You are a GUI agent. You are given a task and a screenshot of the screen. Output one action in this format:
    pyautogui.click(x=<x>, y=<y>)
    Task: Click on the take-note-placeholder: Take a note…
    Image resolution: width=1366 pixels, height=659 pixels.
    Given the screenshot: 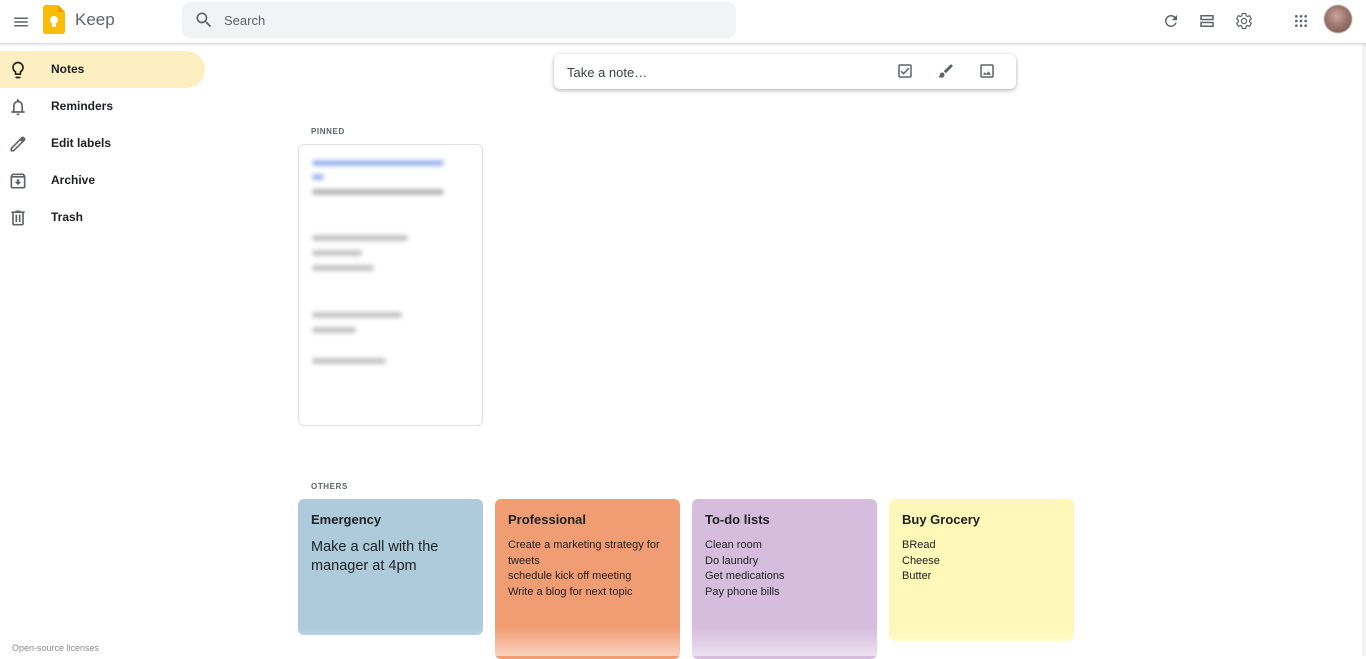 What is the action you would take?
    pyautogui.click(x=607, y=72)
    